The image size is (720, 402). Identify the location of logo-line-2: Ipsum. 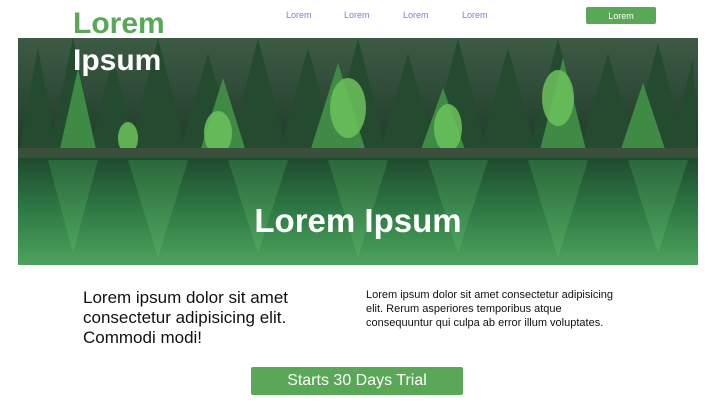
(117, 60).